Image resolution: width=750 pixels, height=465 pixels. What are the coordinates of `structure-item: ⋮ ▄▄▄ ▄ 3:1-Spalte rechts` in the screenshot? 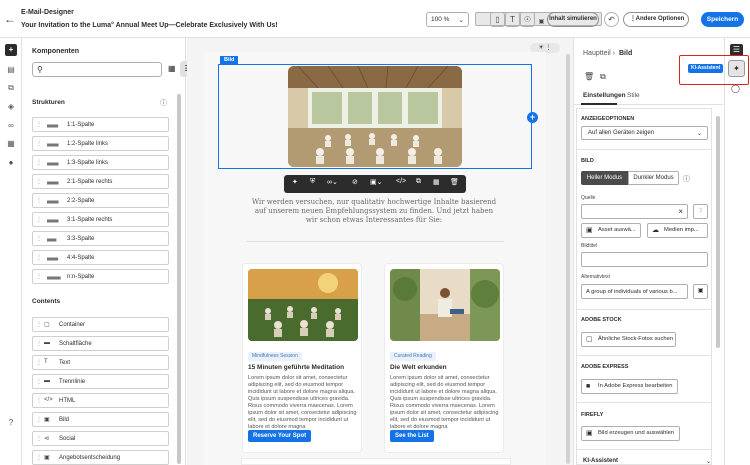 It's located at (100, 219).